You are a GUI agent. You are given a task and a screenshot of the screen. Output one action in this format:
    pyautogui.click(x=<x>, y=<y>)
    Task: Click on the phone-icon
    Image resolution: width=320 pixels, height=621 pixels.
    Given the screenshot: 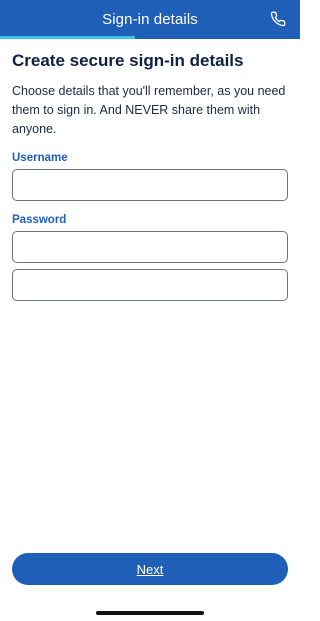 What is the action you would take?
    pyautogui.click(x=278, y=19)
    